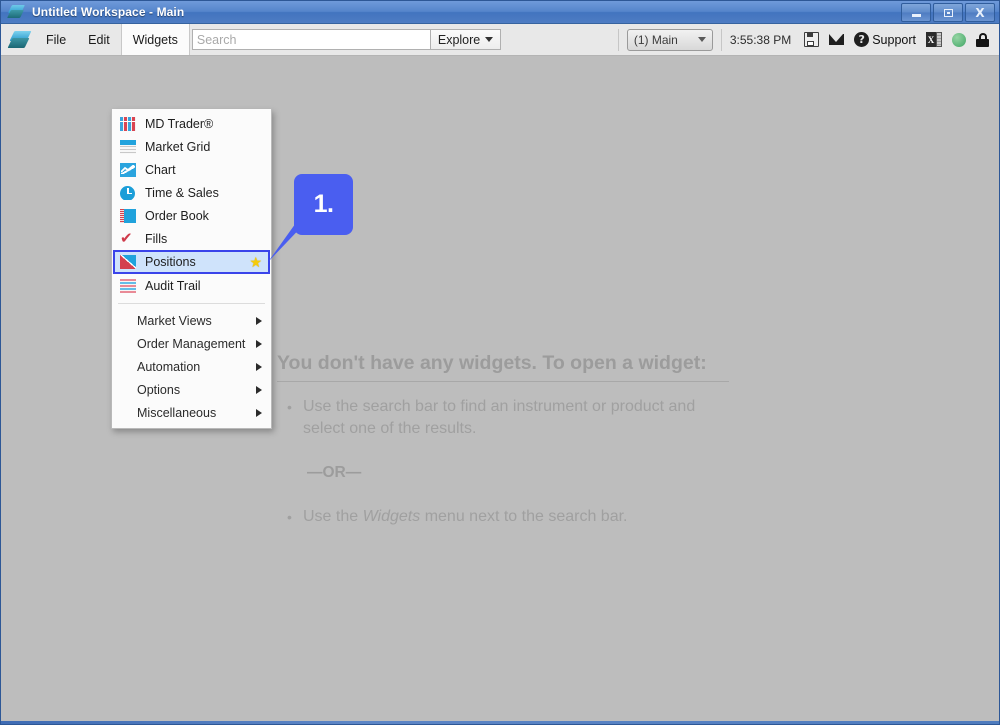 Image resolution: width=1000 pixels, height=725 pixels. I want to click on menu-item-audit-trail: Audit Trail, so click(191, 285).